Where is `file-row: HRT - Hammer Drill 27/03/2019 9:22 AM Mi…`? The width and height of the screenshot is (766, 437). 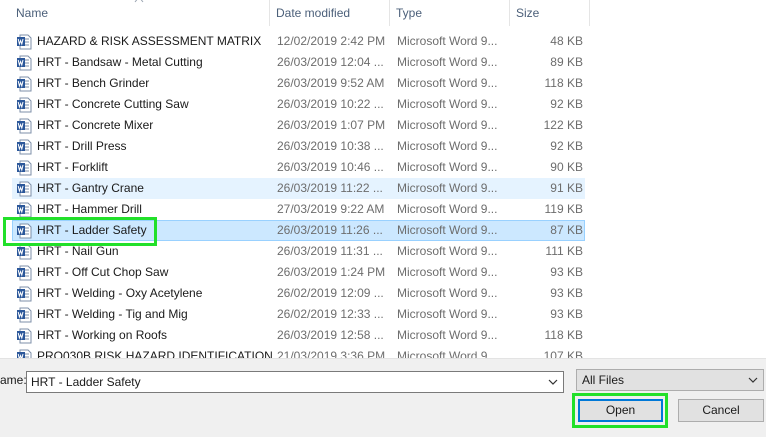
file-row: HRT - Hammer Drill 27/03/2019 9:22 AM Mi… is located at coordinates (298, 209).